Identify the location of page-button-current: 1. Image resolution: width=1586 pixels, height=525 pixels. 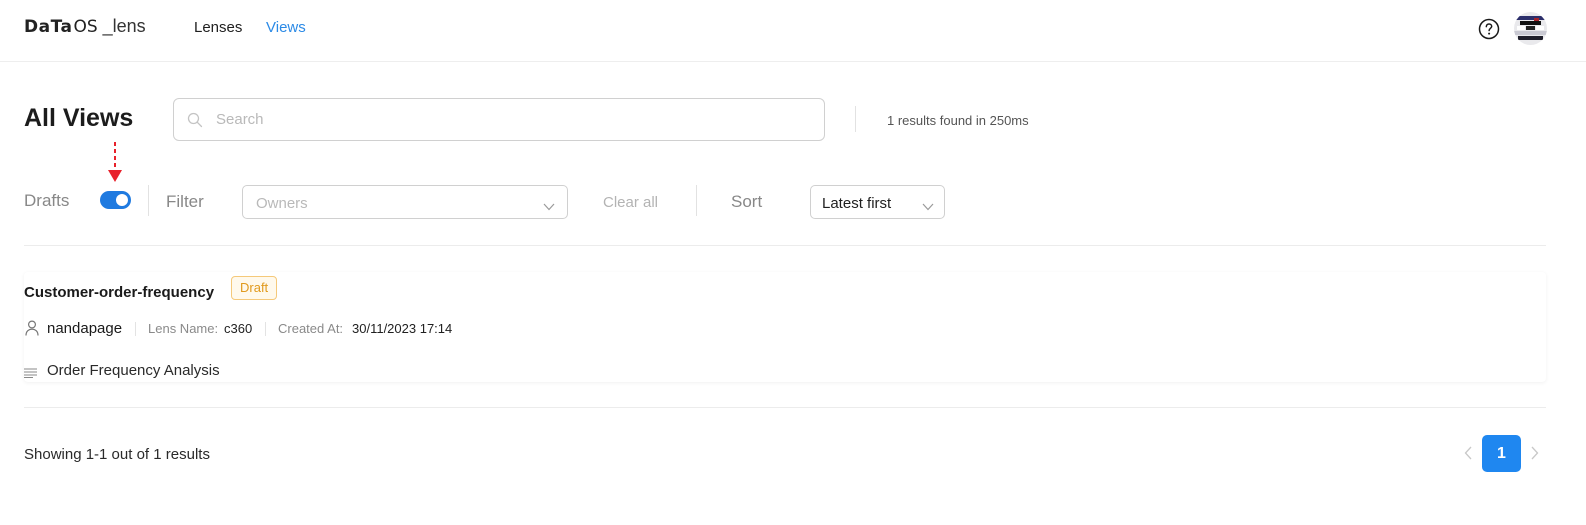
(1501, 453).